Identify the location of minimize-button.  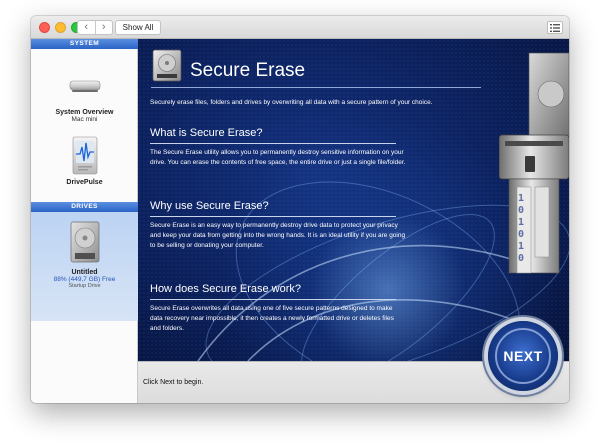
(60, 27).